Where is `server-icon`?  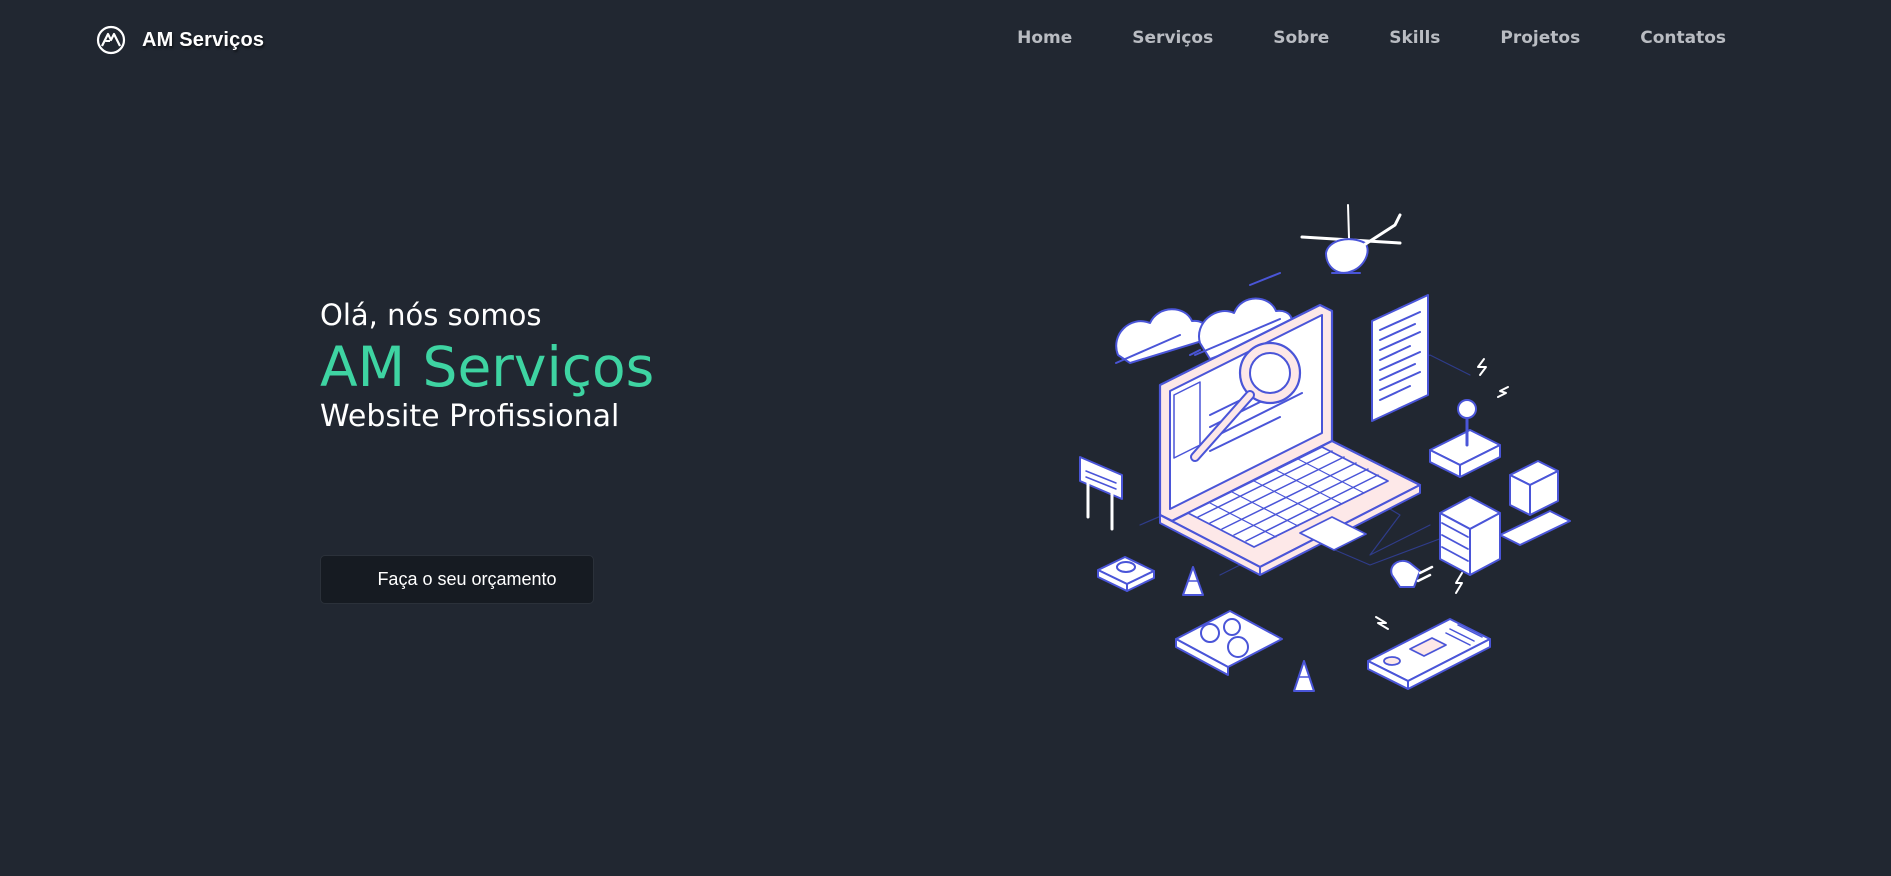
server-icon is located at coordinates (1505, 518).